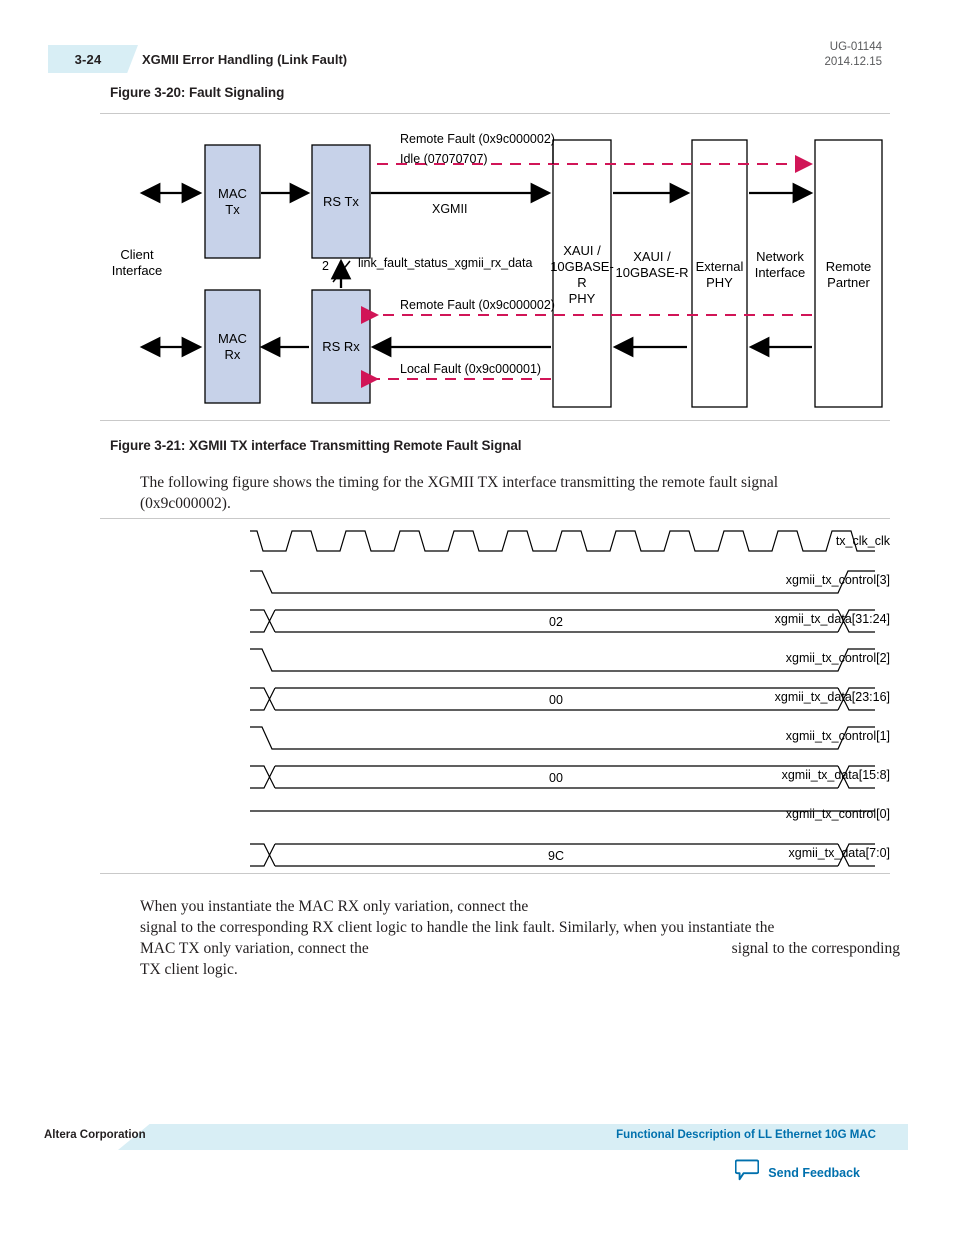 The image size is (954, 1235). Describe the element at coordinates (556, 700) in the screenshot. I see `bus-value-data-23-16: 00` at that location.